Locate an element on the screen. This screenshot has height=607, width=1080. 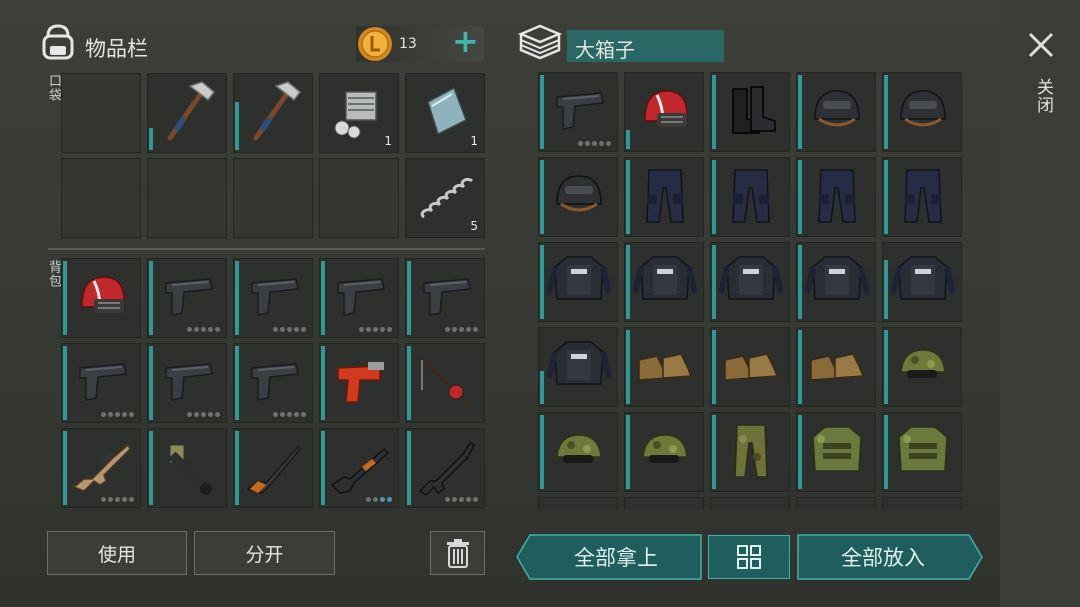
military-helmet-icon is located at coordinates (579, 193).